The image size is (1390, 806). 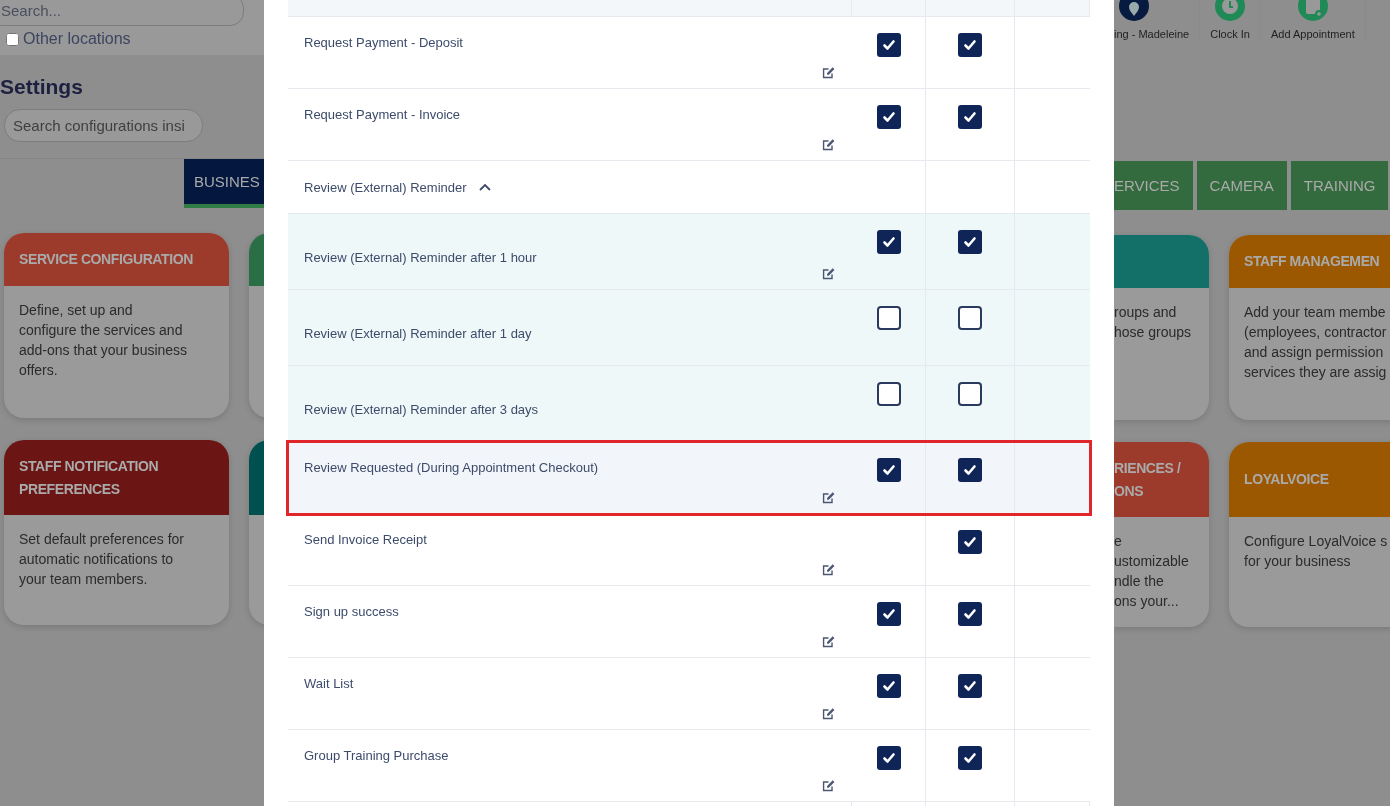 I want to click on settings-card: STAFF NOTIFICATION PREFERENCES Set default preferences for automatic notifications to your team members., so click(x=116, y=532).